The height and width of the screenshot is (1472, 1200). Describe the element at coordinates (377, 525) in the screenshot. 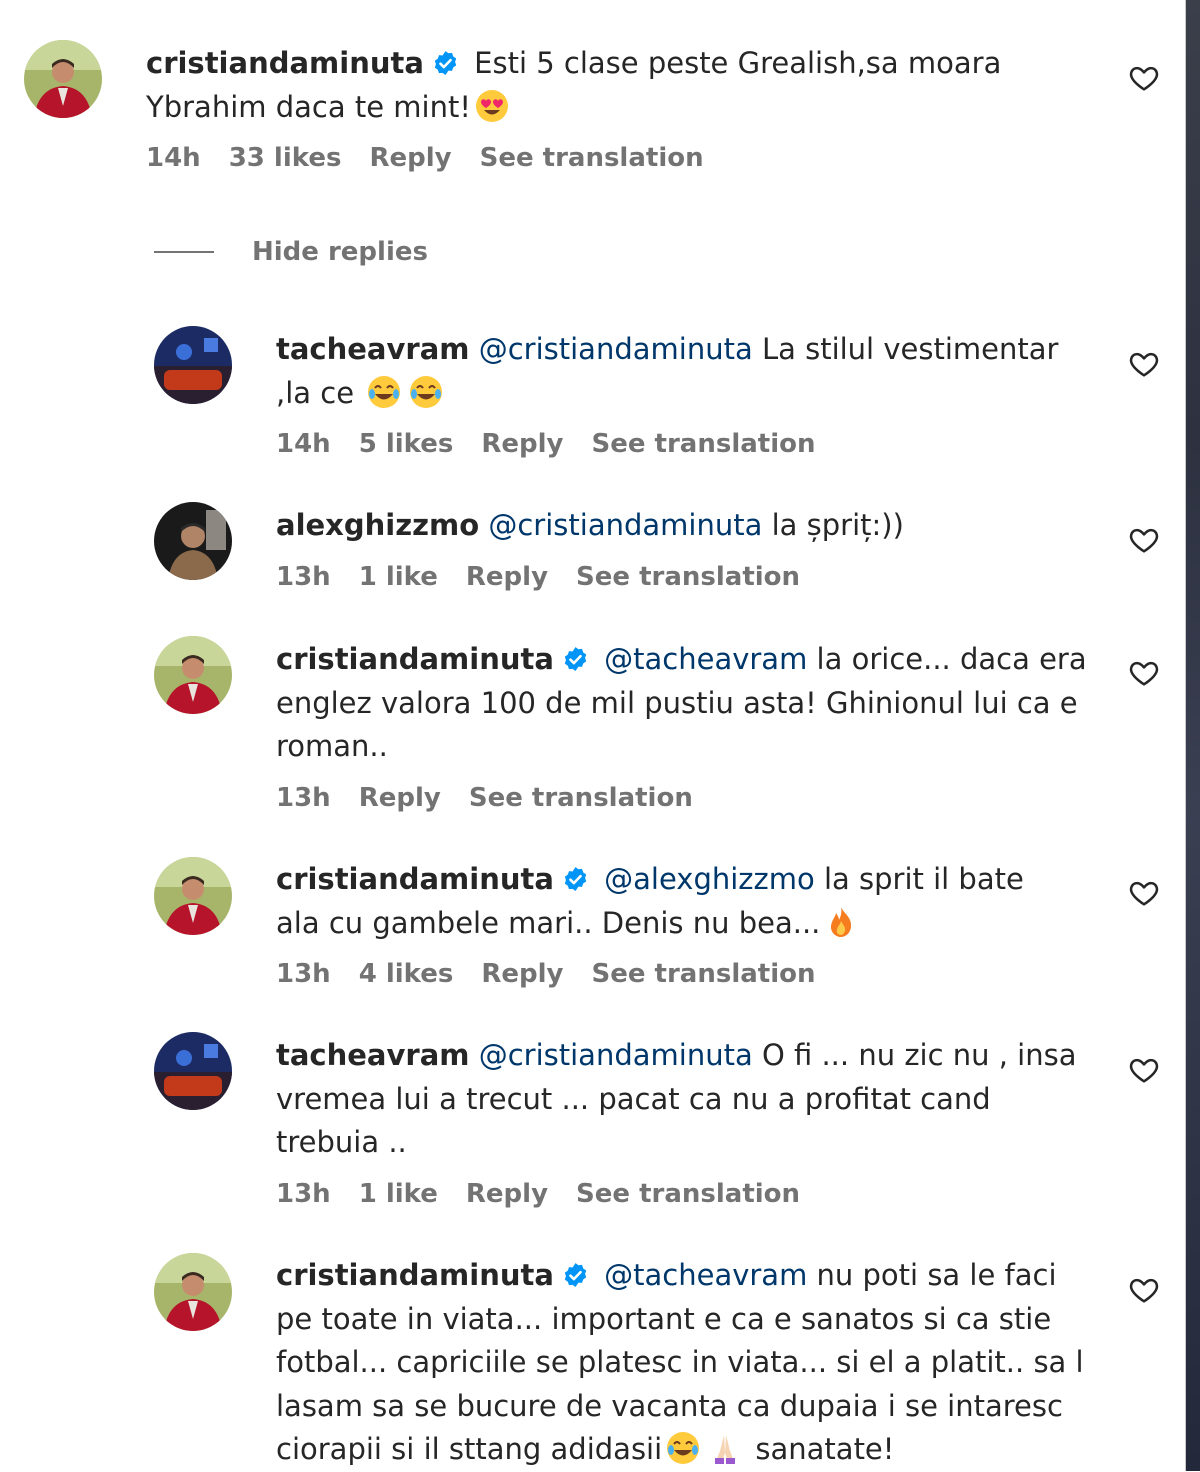

I see `reply-username: alexghizzmo` at that location.